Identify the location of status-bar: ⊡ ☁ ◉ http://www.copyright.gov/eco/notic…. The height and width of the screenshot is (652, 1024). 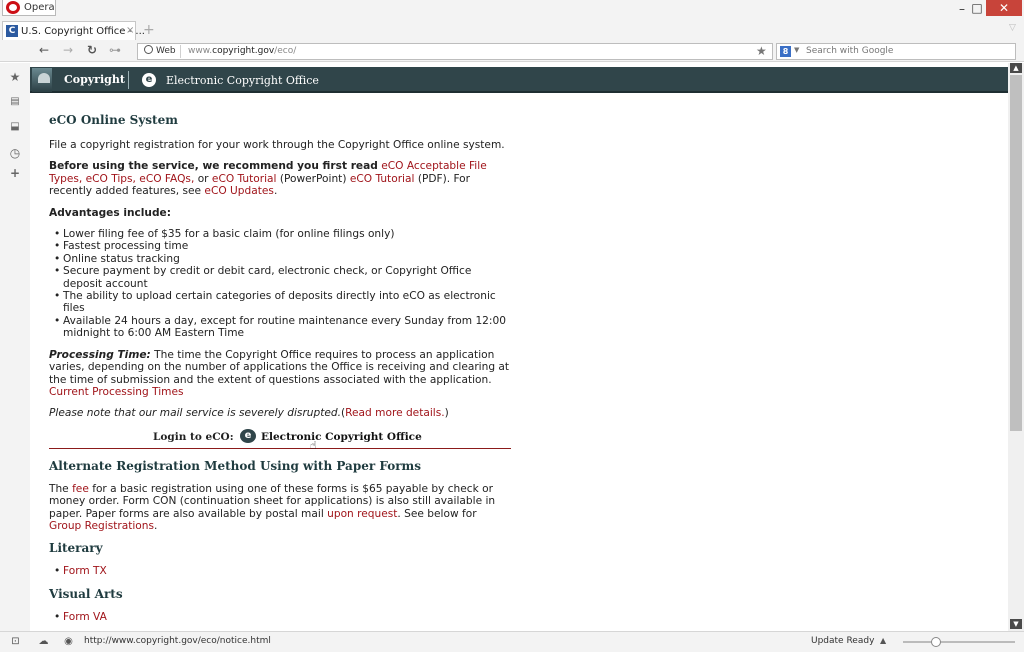
(512, 641).